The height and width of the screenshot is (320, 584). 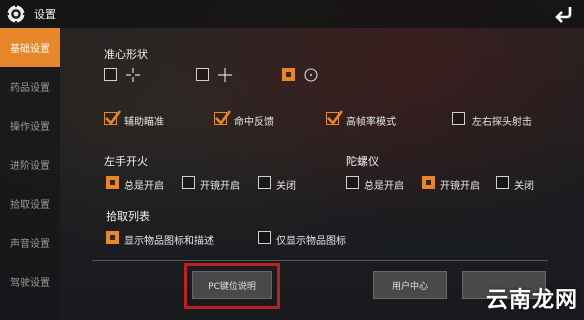 What do you see at coordinates (428, 182) in the screenshot?
I see `gyro-scope-checkbox` at bounding box center [428, 182].